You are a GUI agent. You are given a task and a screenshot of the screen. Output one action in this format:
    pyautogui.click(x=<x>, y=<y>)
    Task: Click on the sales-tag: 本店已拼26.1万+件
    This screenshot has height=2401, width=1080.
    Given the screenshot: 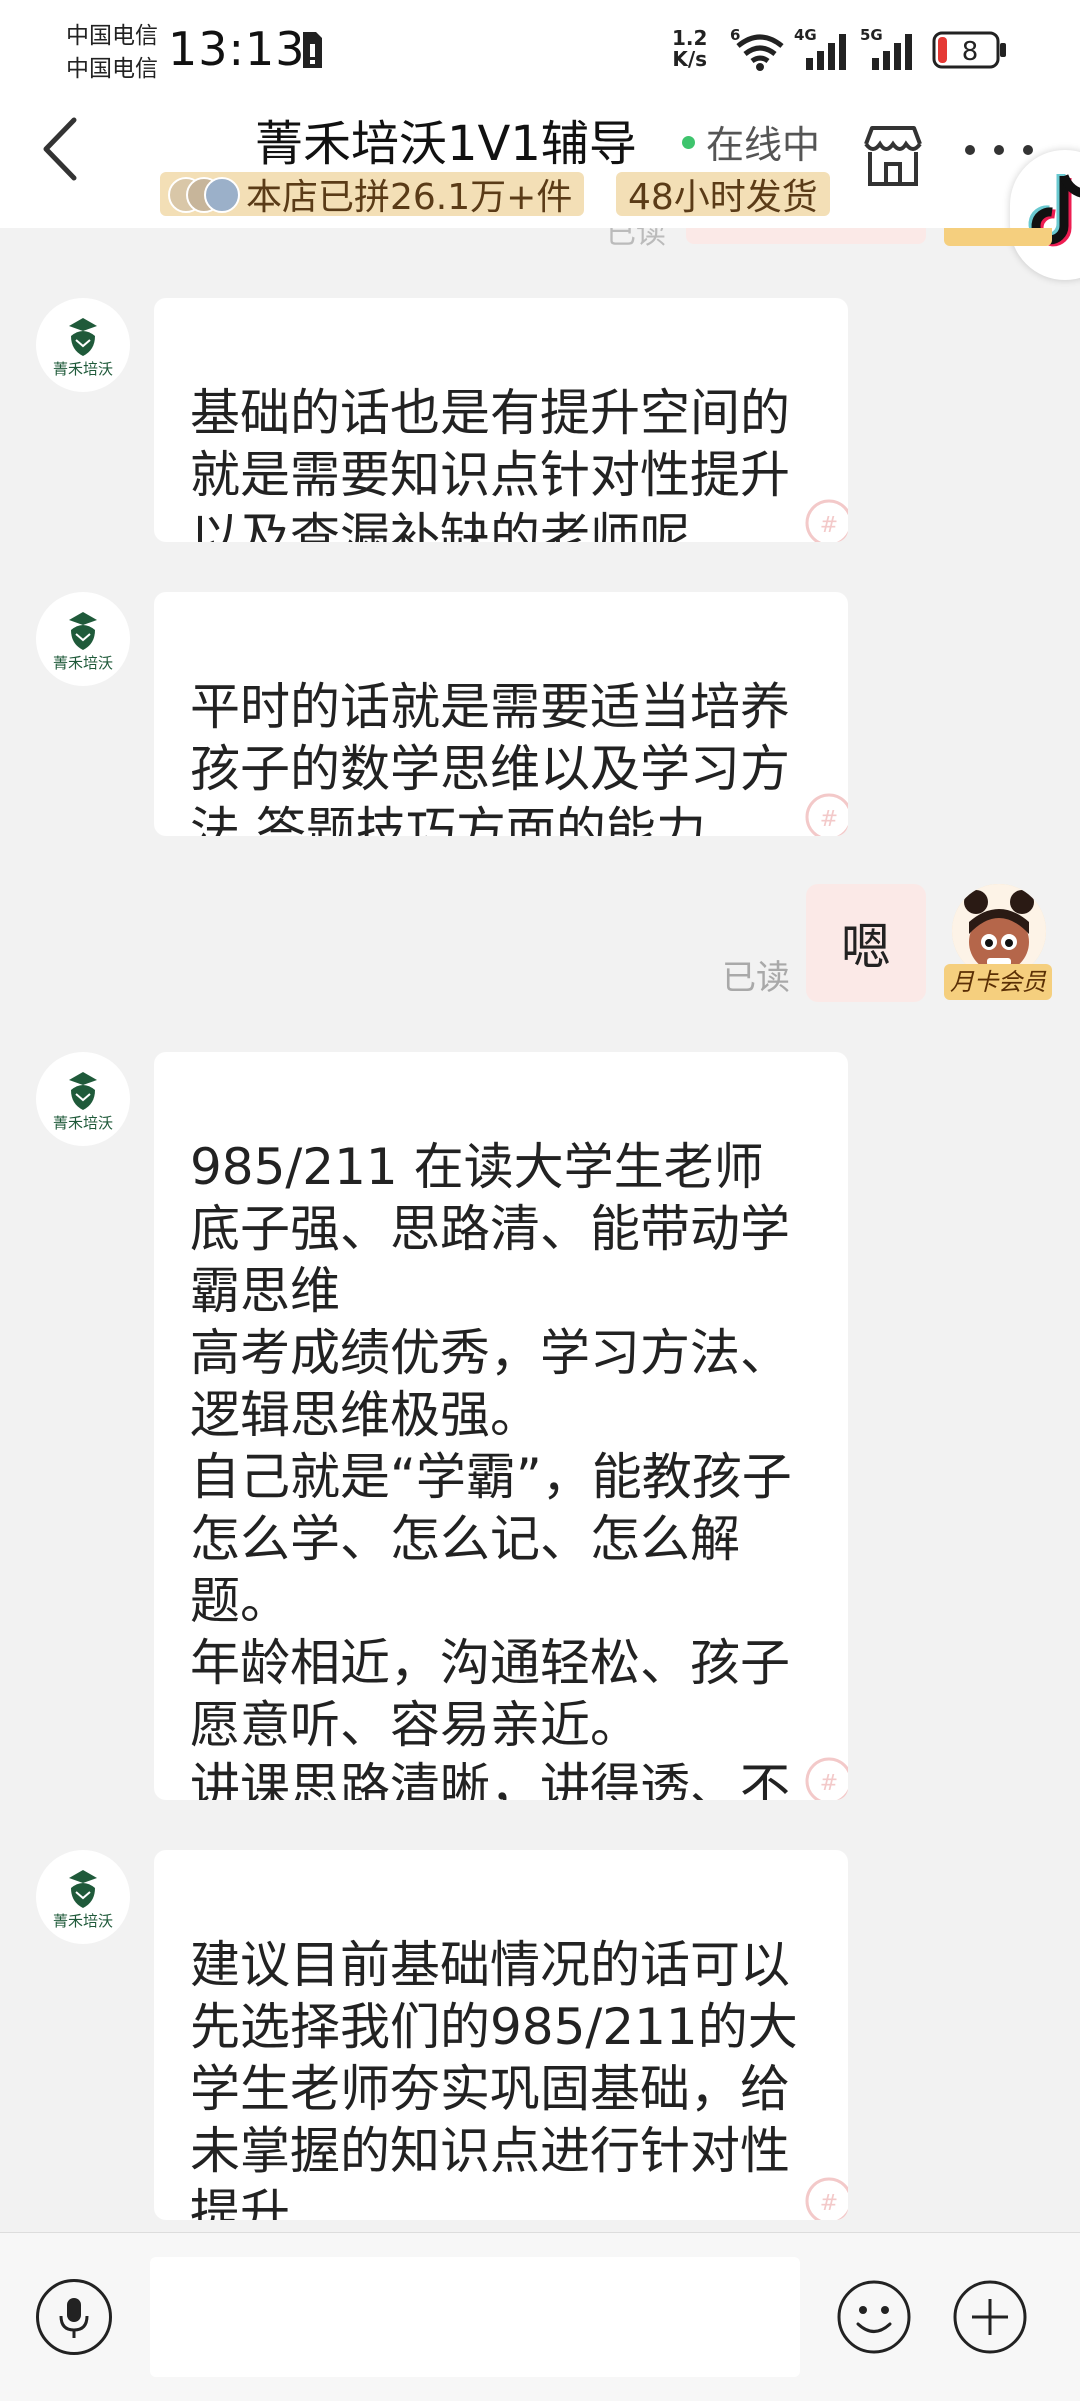 What is the action you would take?
    pyautogui.click(x=372, y=195)
    